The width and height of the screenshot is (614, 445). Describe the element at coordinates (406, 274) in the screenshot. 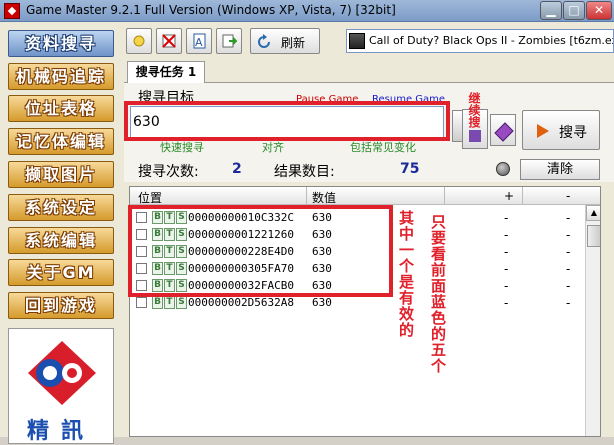

I see `annotation-one-valid: 其中一个是有效的` at that location.